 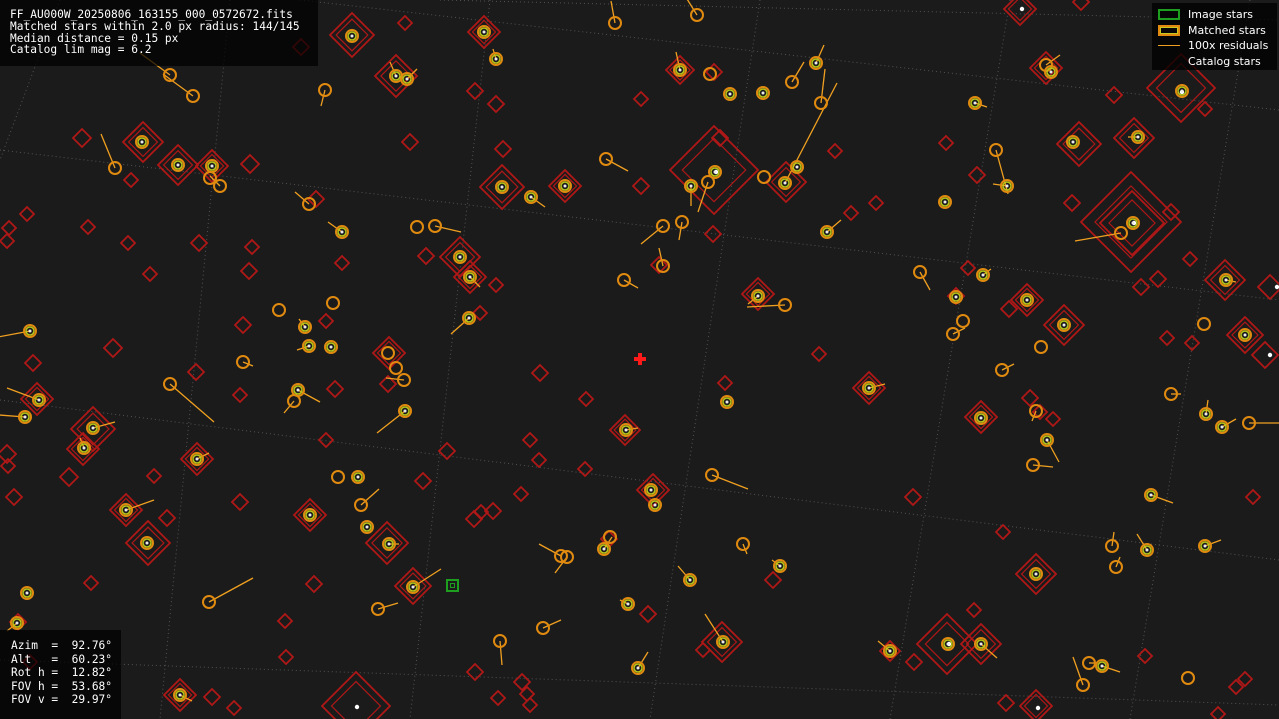 What do you see at coordinates (1228, 46) in the screenshot?
I see `legend-label: 100x residuals` at bounding box center [1228, 46].